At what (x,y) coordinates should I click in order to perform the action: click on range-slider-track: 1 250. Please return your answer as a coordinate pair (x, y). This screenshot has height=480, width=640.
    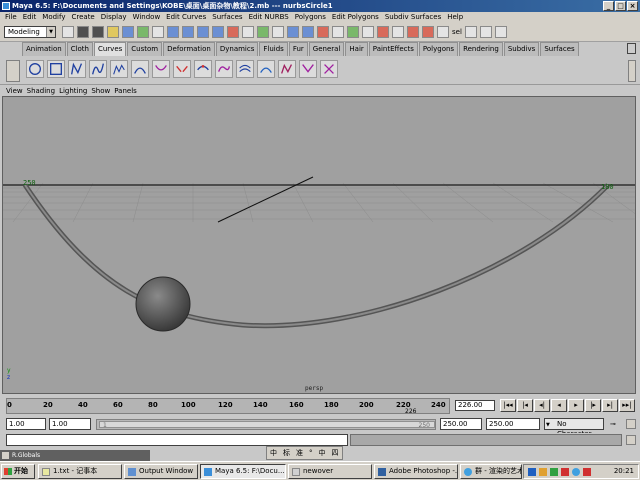
    Looking at the image, I should click on (266, 424).